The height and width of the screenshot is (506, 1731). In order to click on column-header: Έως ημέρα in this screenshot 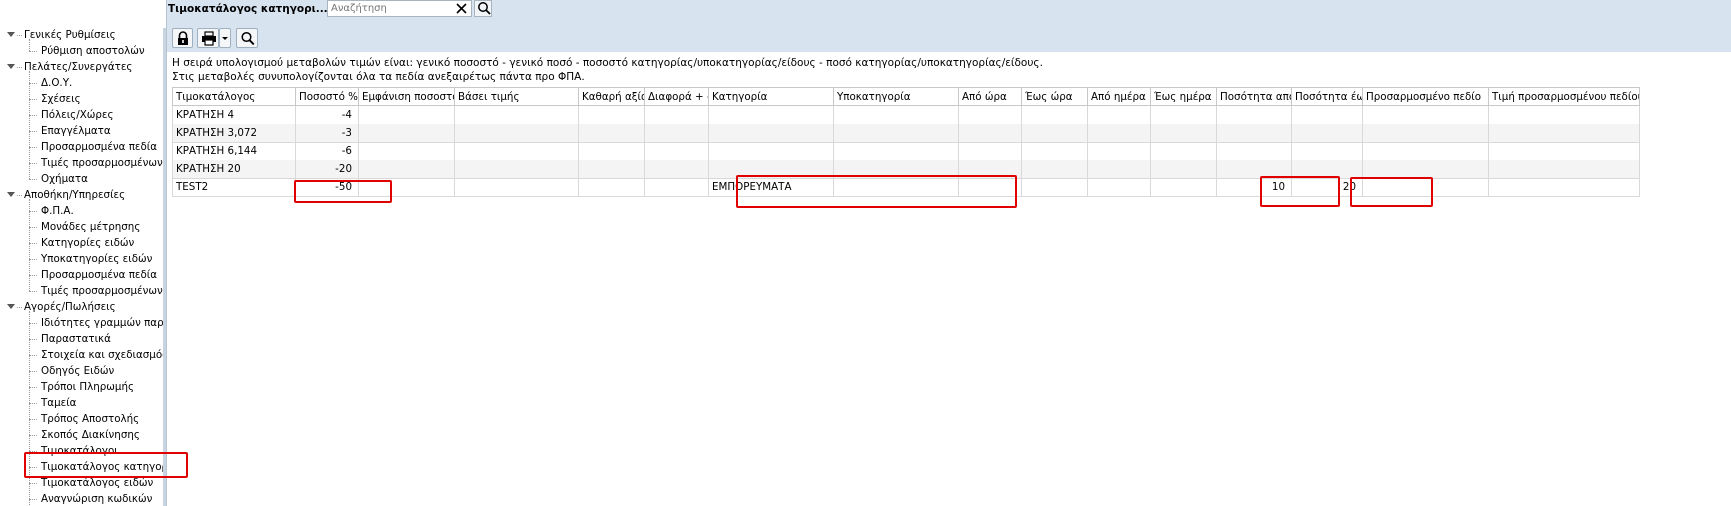, I will do `click(1184, 96)`.